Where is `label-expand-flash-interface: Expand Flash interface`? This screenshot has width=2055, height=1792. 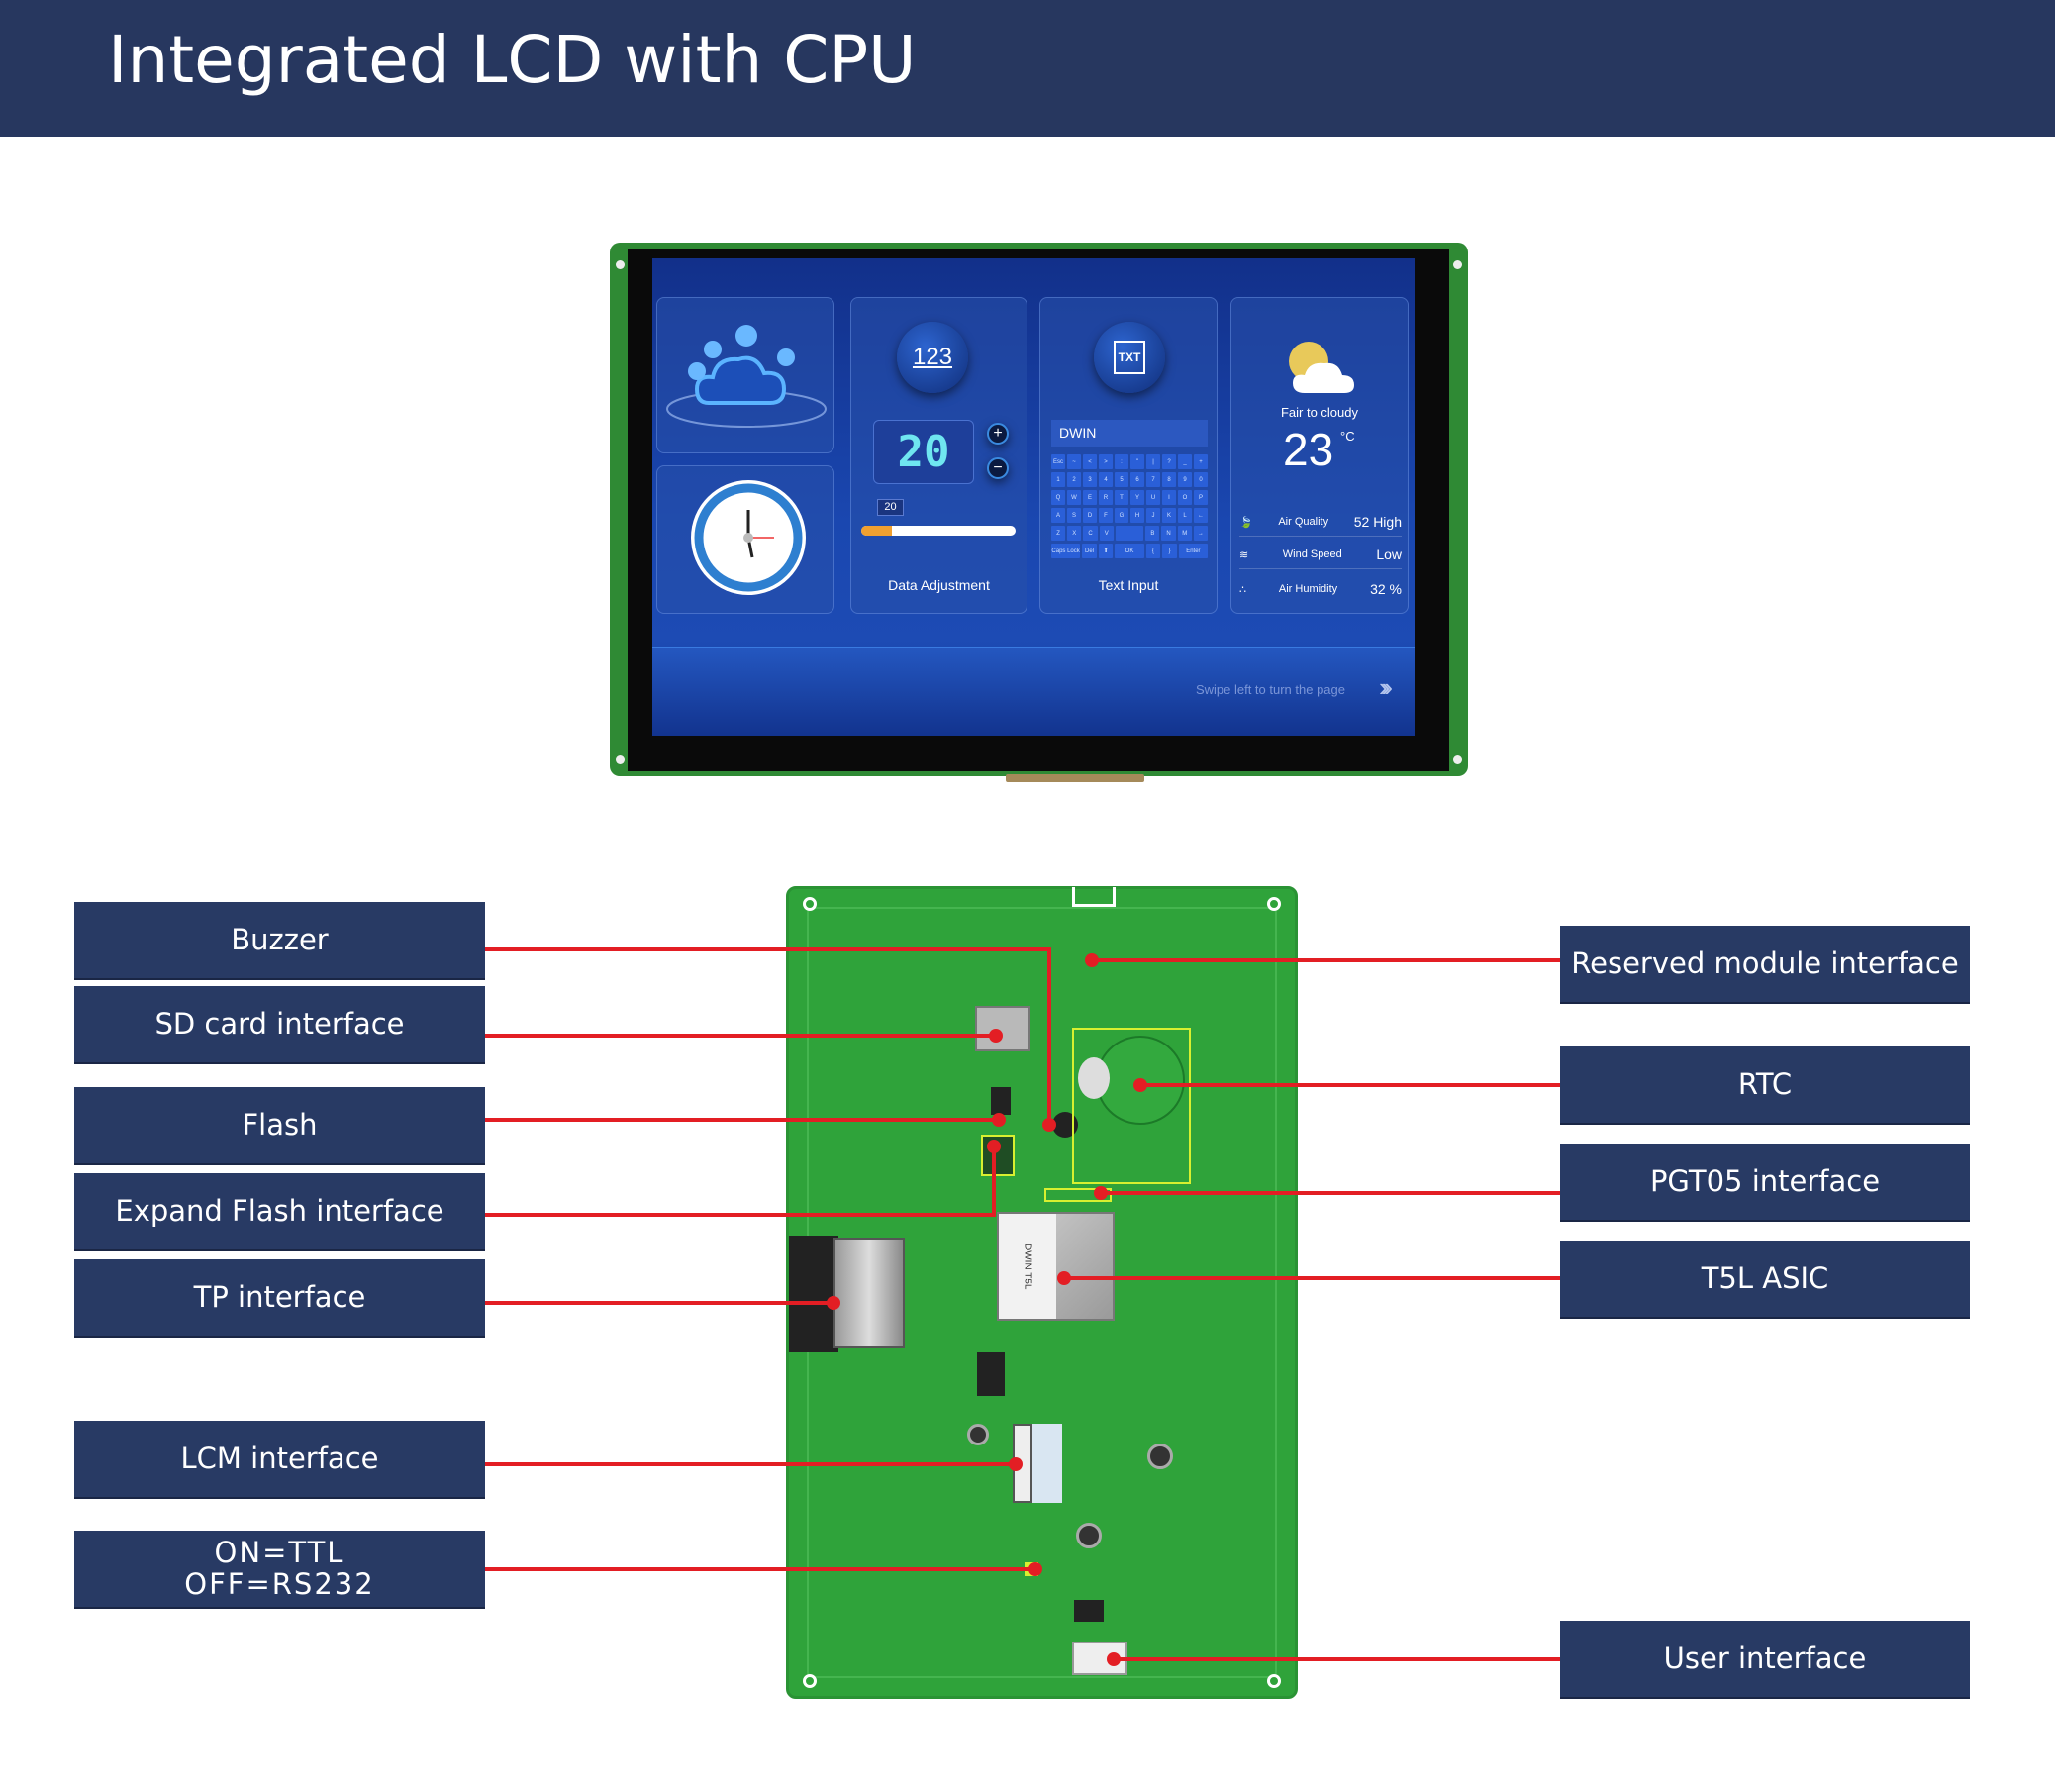
label-expand-flash-interface: Expand Flash interface is located at coordinates (279, 1211).